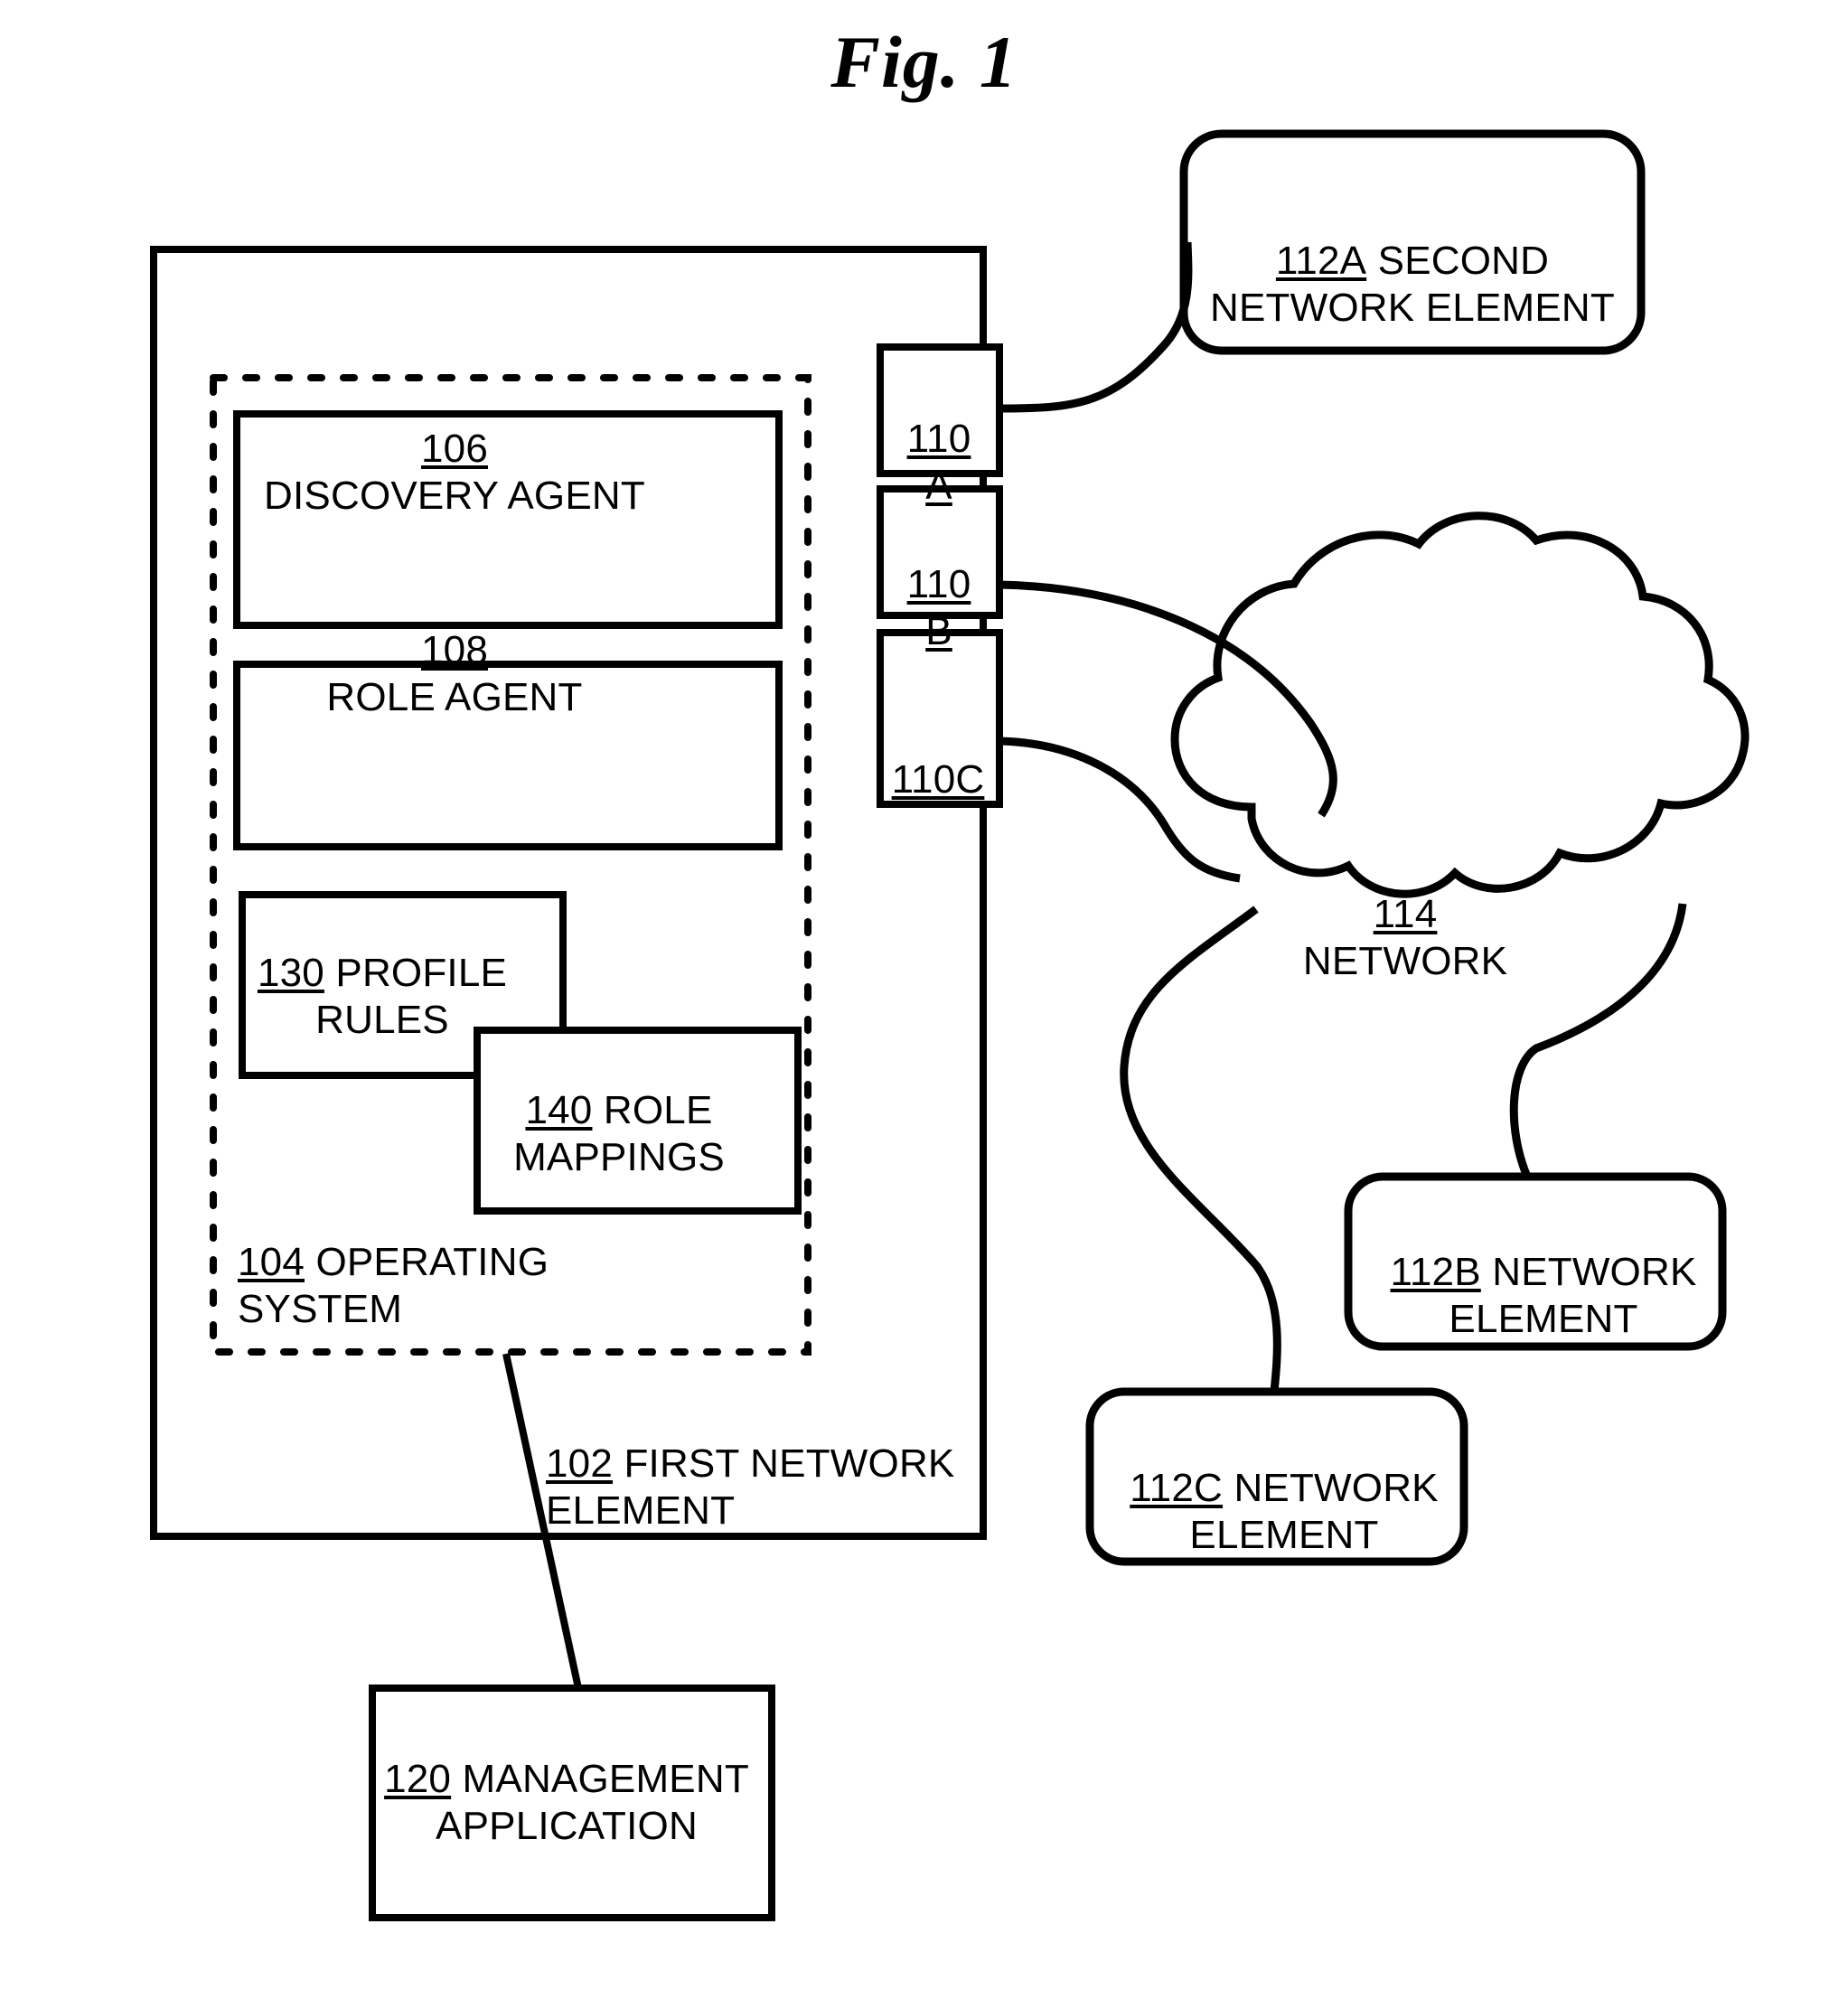 The height and width of the screenshot is (1999, 1848). Describe the element at coordinates (1405, 961) in the screenshot. I see `network-cloud-text: NETWORK` at that location.